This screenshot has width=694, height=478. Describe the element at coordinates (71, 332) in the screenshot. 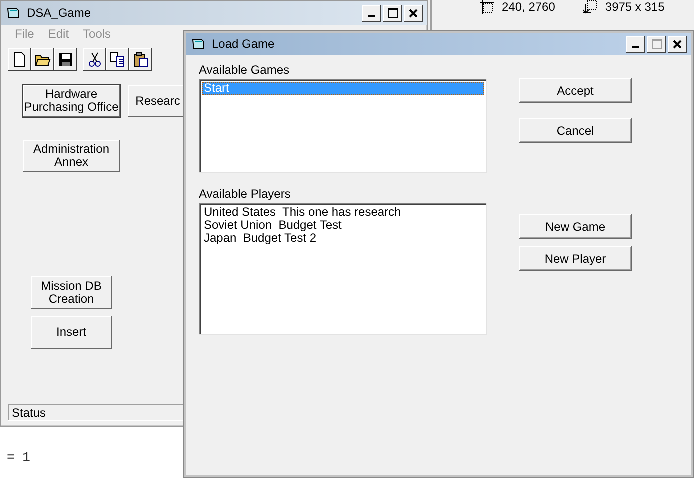

I see `form-button: Insert` at that location.